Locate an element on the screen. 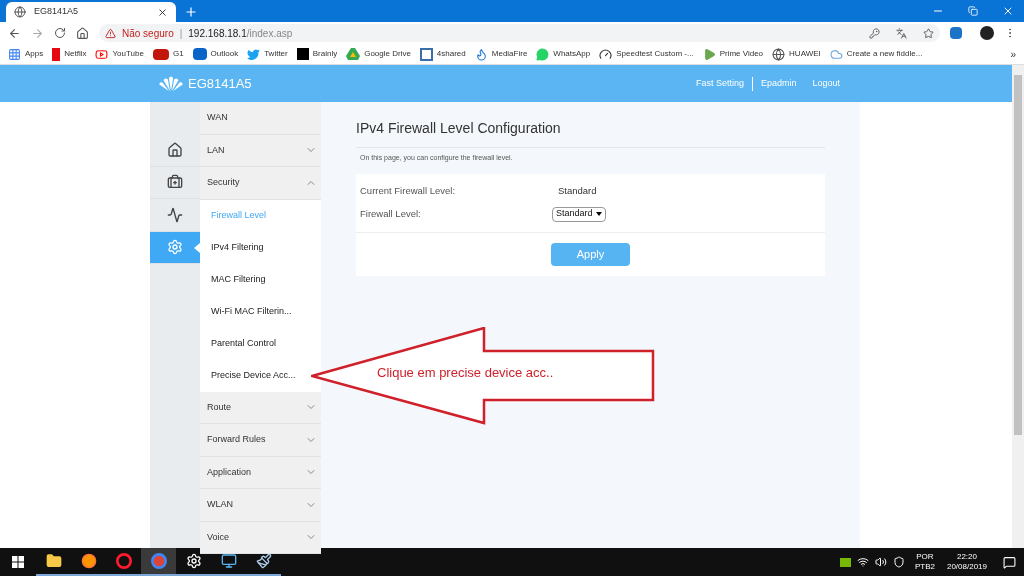  chat-icon is located at coordinates (543, 54).